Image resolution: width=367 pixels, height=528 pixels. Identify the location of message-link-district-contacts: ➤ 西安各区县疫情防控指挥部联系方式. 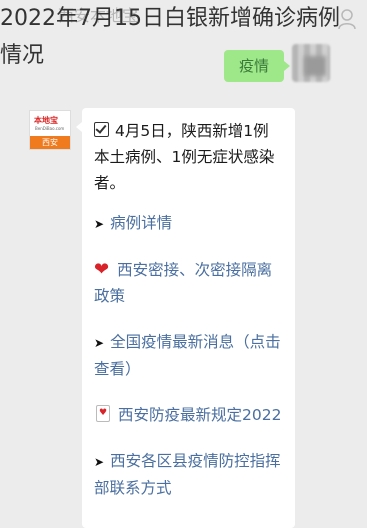
(188, 474).